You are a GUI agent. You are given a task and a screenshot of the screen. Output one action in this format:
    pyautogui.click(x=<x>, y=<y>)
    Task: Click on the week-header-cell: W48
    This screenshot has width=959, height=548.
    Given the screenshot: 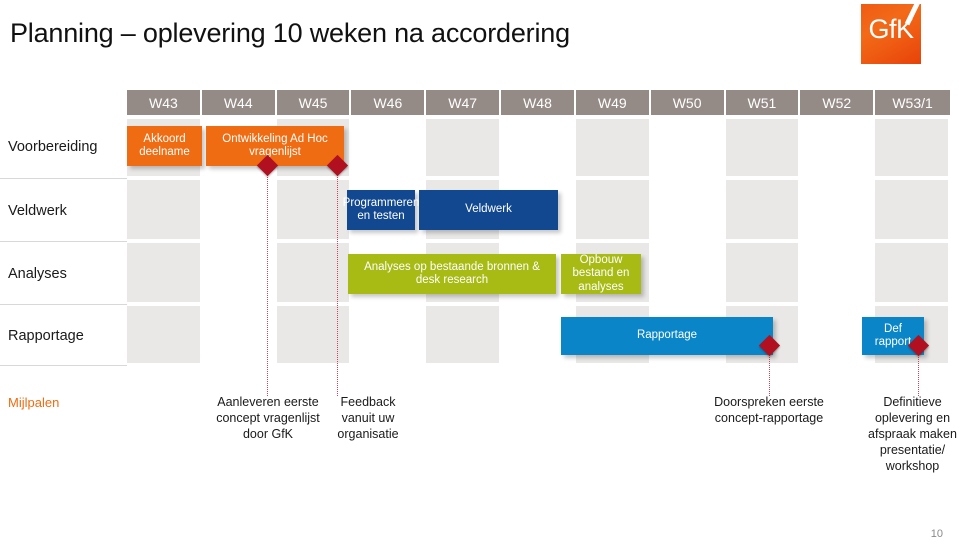 What is the action you would take?
    pyautogui.click(x=538, y=102)
    